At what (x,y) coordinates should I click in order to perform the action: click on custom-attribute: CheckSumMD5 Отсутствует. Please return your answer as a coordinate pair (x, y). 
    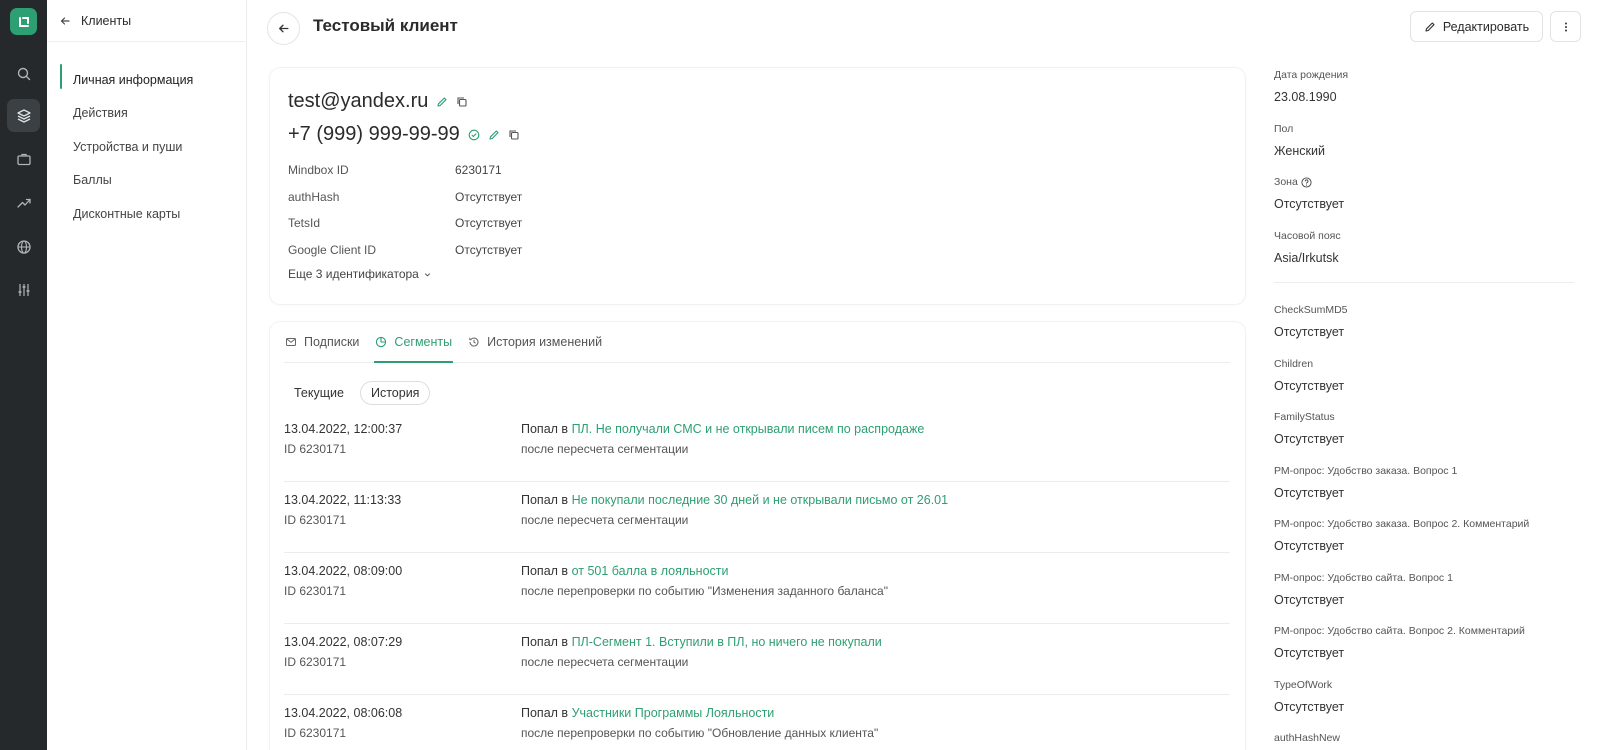
    Looking at the image, I should click on (1424, 328).